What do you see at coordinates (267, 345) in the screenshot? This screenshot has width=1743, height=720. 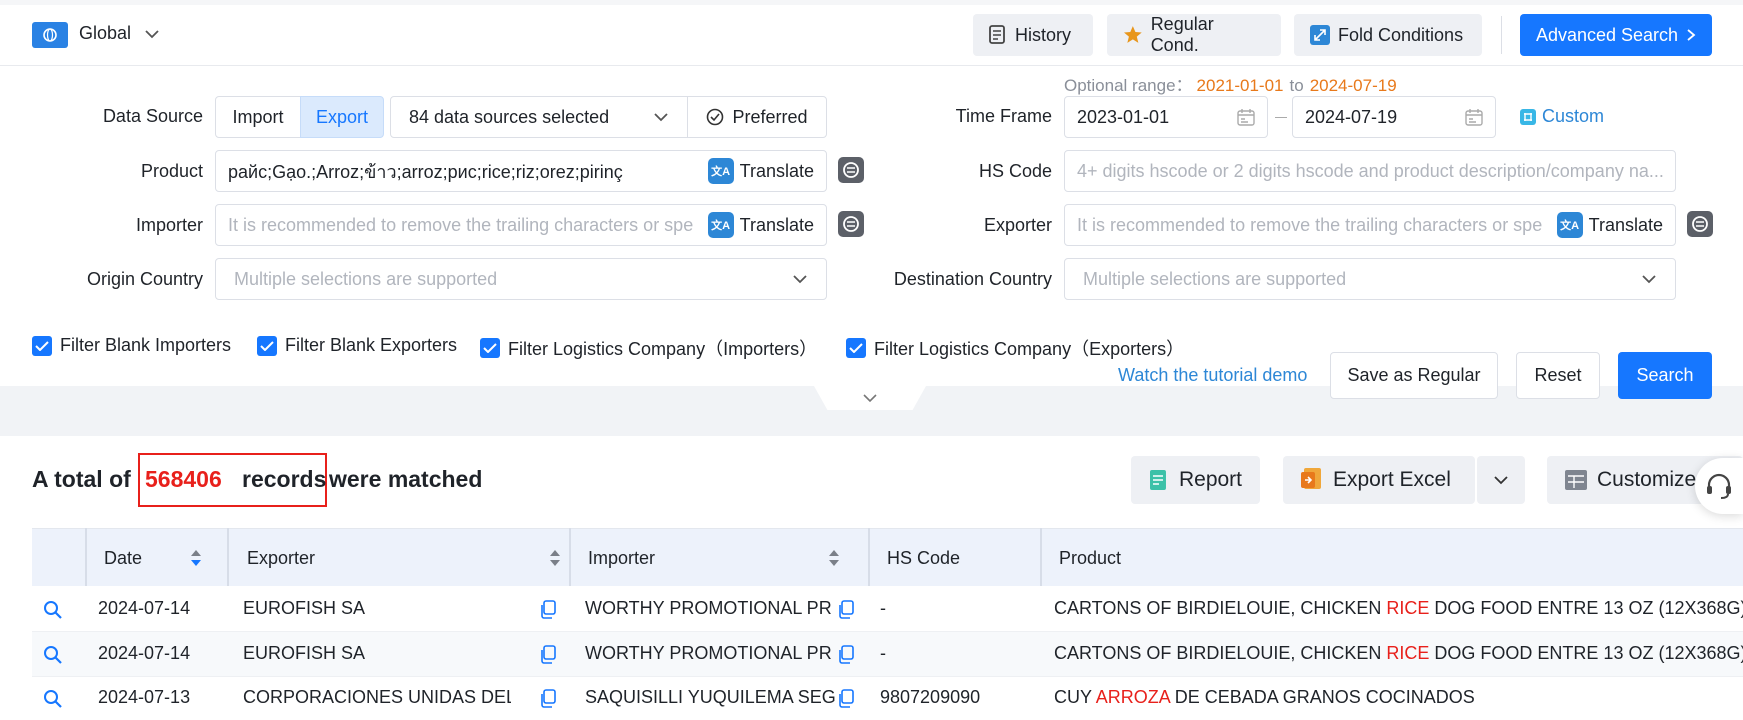 I see `checkbox-checked-icon` at bounding box center [267, 345].